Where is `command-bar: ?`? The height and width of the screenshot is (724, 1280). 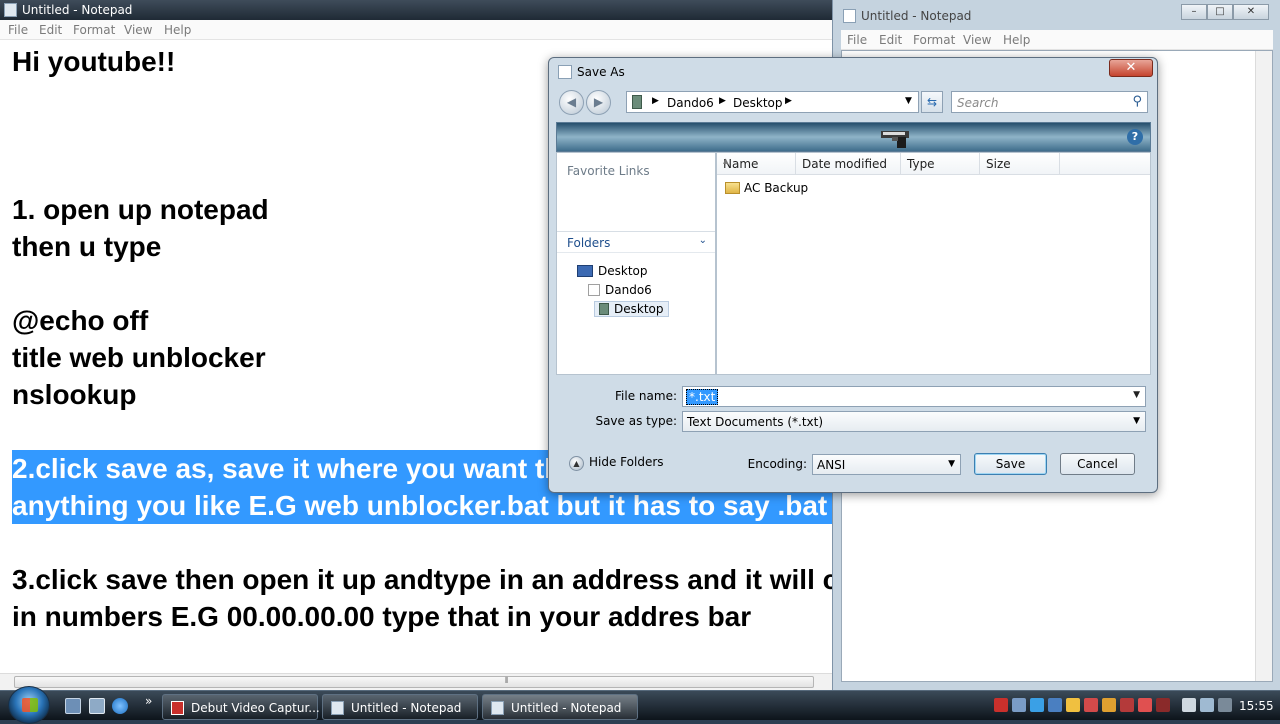 command-bar: ? is located at coordinates (853, 137).